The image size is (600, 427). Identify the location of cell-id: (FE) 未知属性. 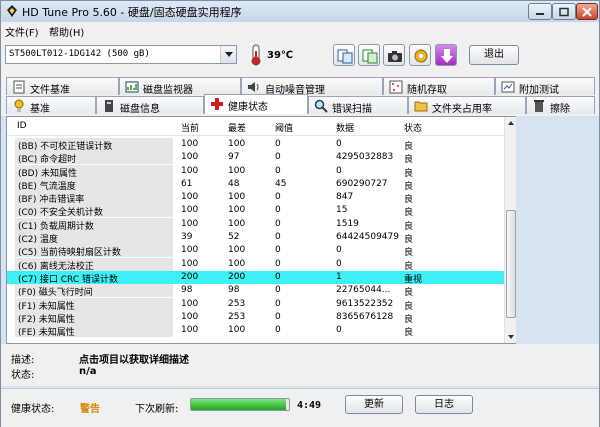
(94, 331).